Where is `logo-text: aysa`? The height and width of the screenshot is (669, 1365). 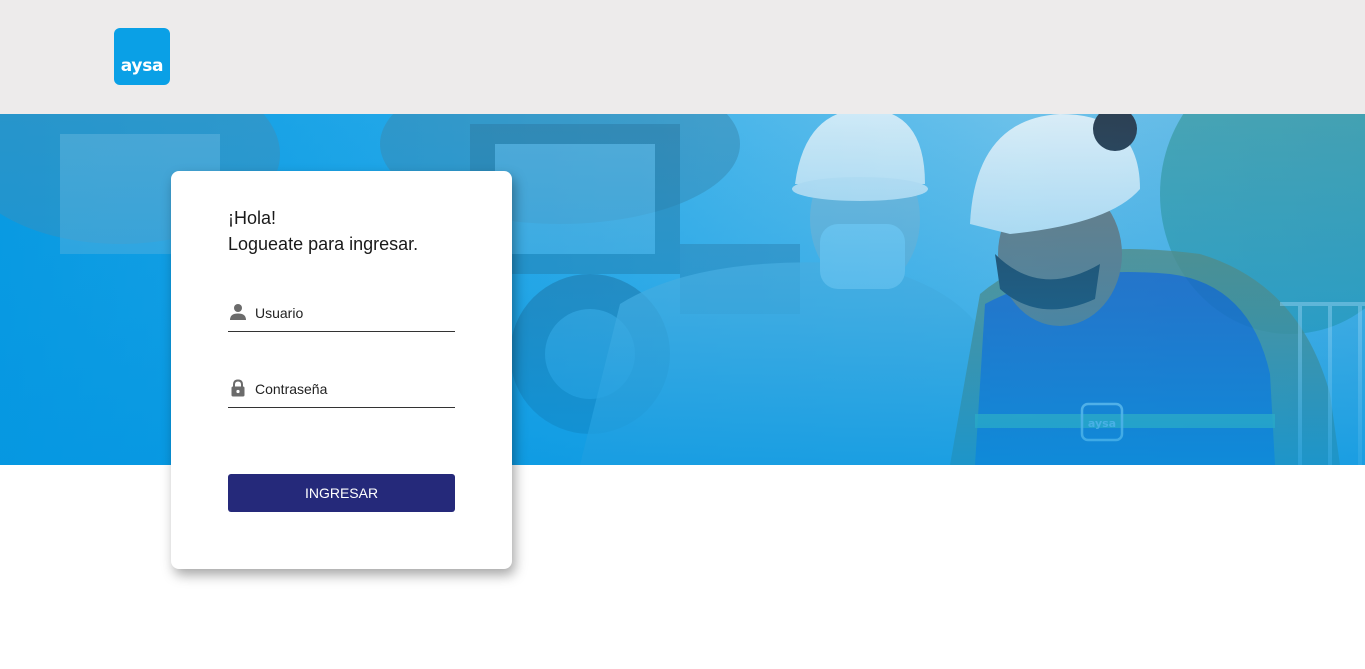 logo-text: aysa is located at coordinates (142, 66).